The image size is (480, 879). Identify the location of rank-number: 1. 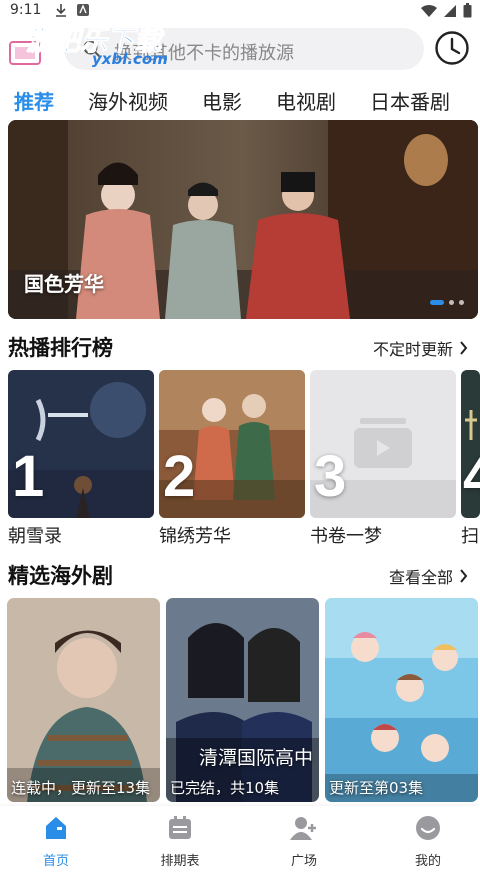
(28, 476).